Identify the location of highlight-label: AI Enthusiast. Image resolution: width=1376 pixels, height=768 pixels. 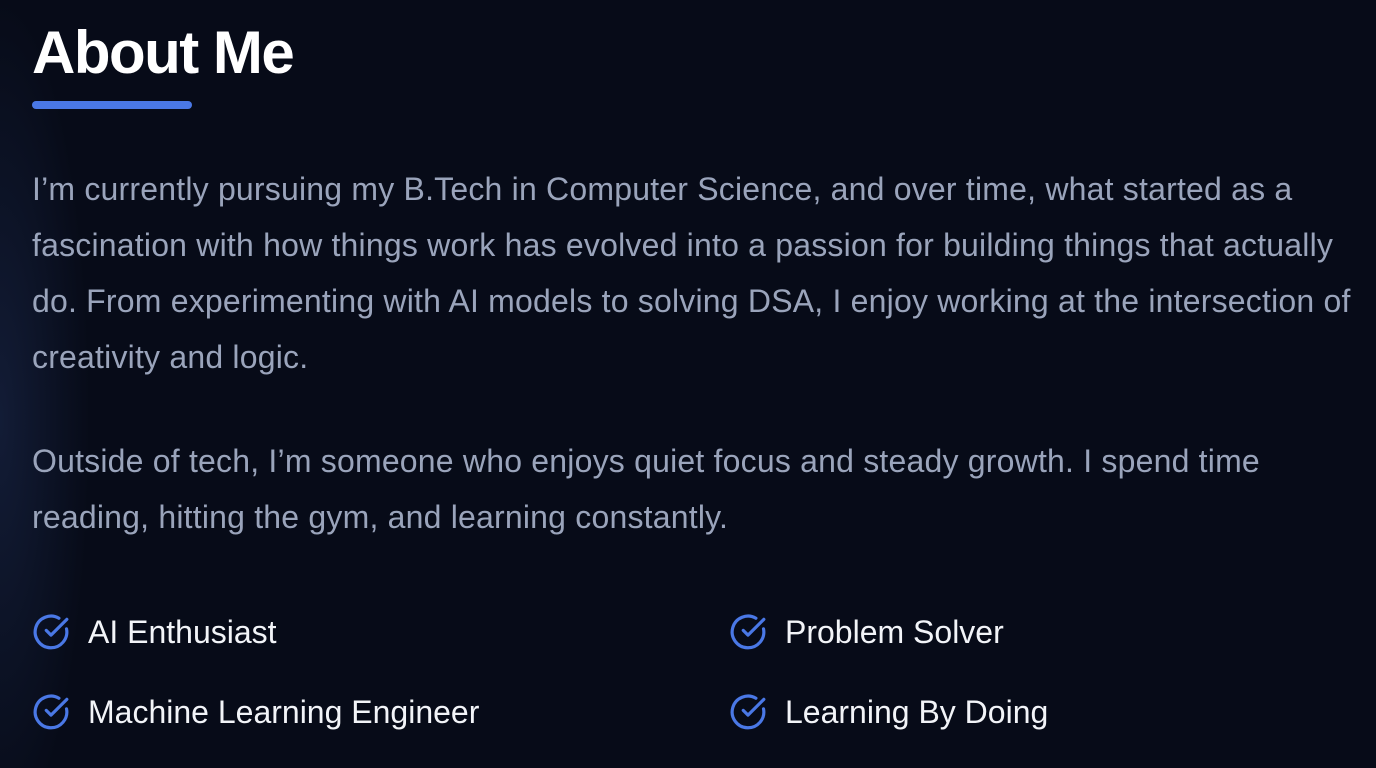
(182, 631).